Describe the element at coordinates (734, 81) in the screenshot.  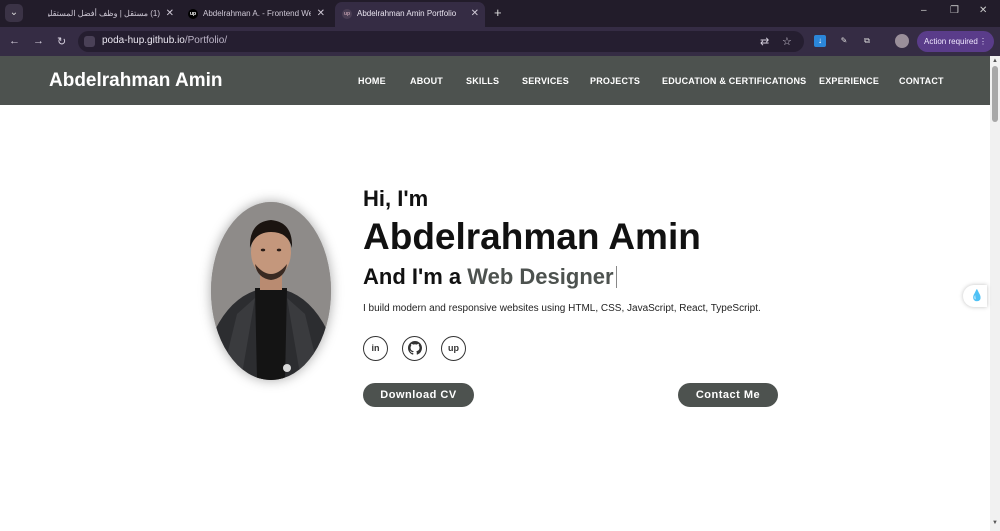
I see `nav-education-certifications: EDUCATION & CERTIFICATIONS` at that location.